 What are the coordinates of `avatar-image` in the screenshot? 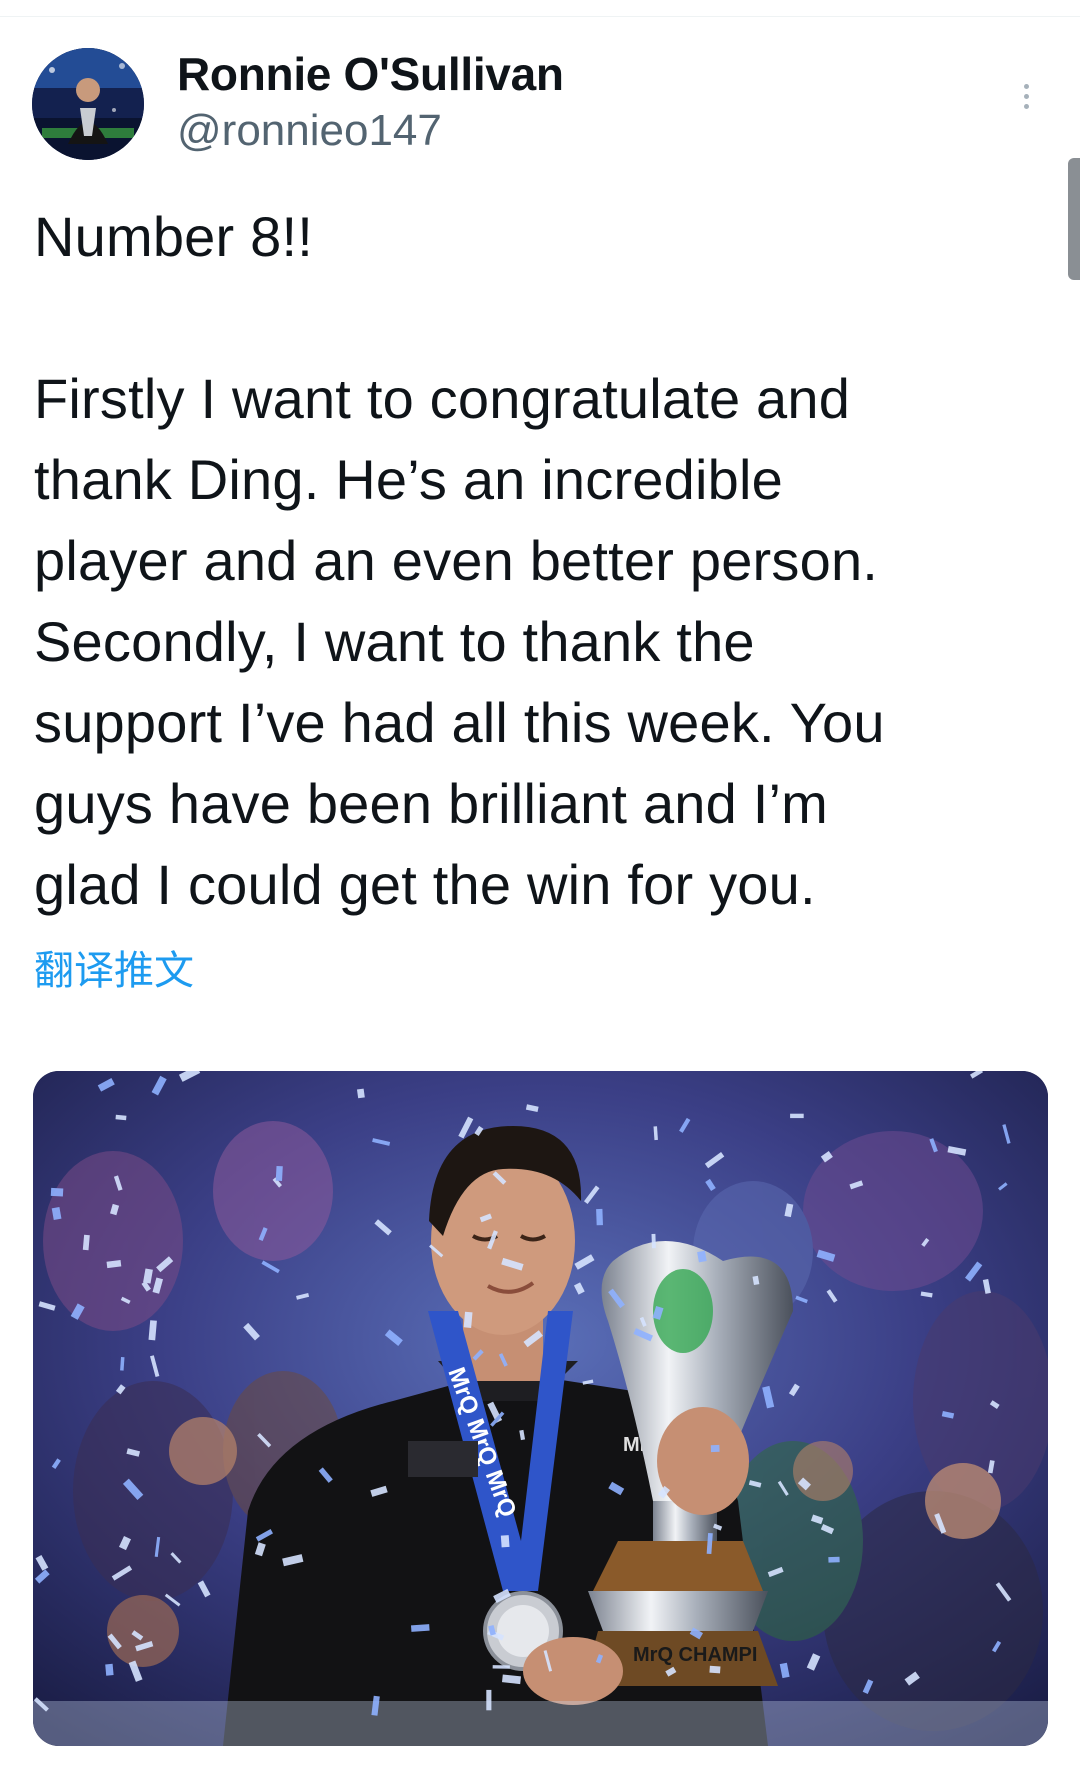 It's located at (88, 104).